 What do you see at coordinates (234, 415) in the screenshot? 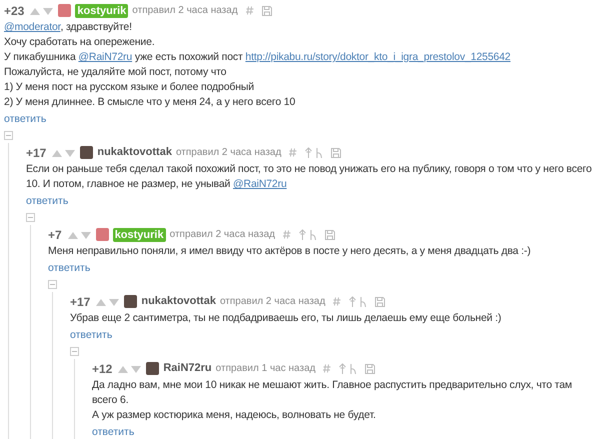
I see `comment-text: А уж размер костюрика меня, надеюсь, волновать не будет.` at bounding box center [234, 415].